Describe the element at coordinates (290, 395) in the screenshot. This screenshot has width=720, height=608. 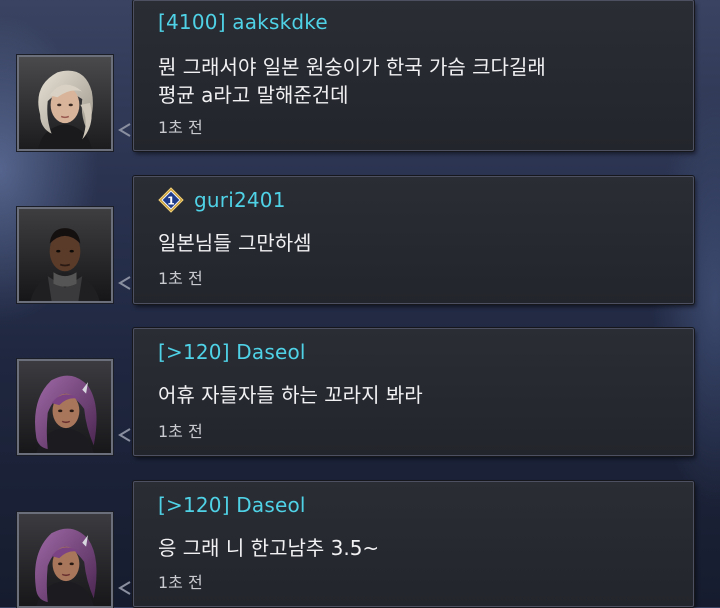
I see `message-text-line: 어휴 자들자들 하는 꼬라지 봐라` at that location.